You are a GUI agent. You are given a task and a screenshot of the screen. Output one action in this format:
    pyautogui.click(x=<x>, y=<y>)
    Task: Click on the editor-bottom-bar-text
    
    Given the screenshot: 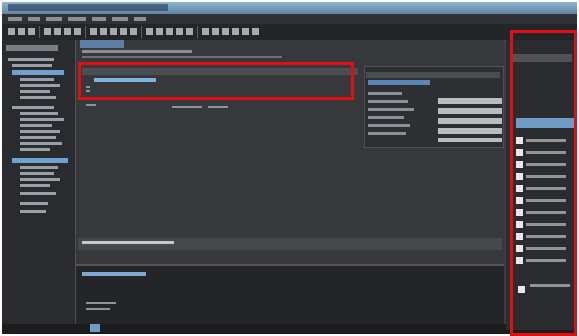 What is the action you would take?
    pyautogui.click(x=128, y=242)
    